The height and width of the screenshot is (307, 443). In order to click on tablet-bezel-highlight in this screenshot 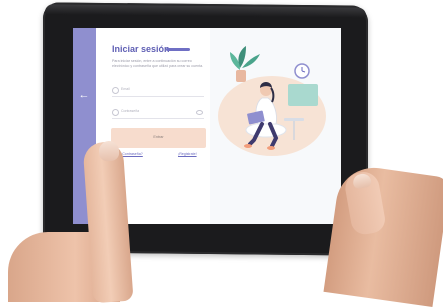, I will do `click(205, 11)`.